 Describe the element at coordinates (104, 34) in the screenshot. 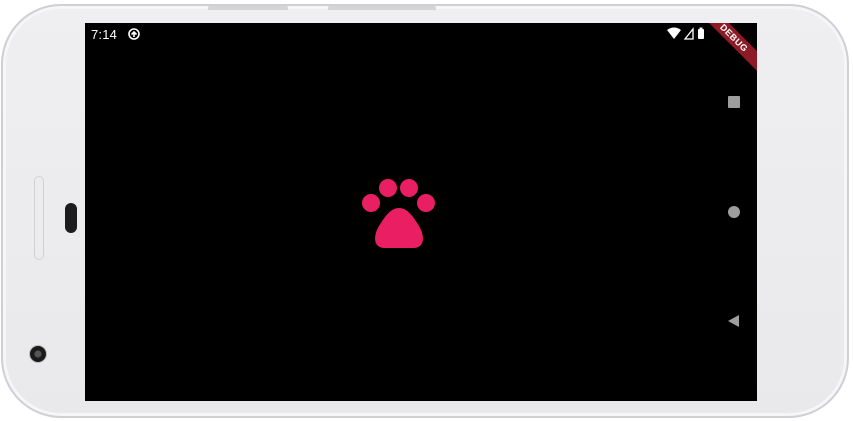

I see `status-time: 7:14` at that location.